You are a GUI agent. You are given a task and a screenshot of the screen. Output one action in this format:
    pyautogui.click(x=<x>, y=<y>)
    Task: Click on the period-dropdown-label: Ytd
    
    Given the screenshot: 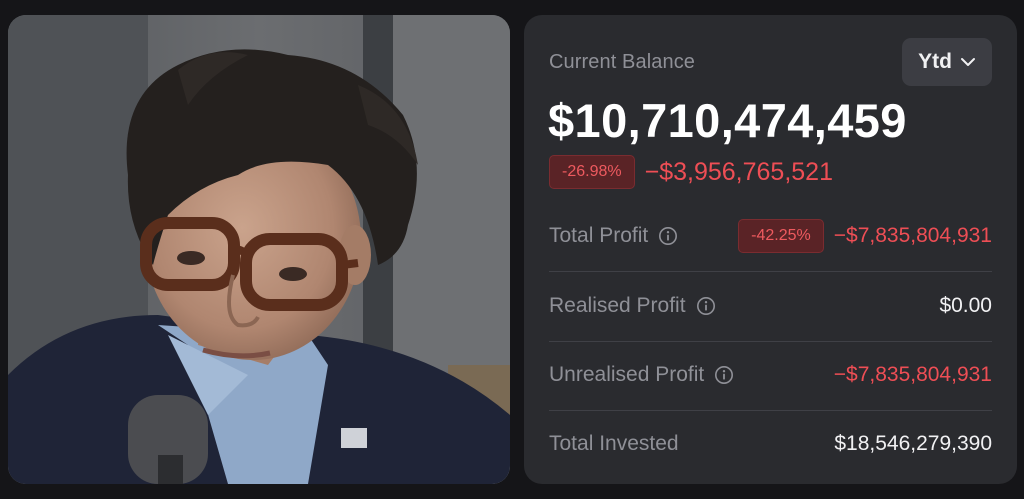 What is the action you would take?
    pyautogui.click(x=935, y=61)
    